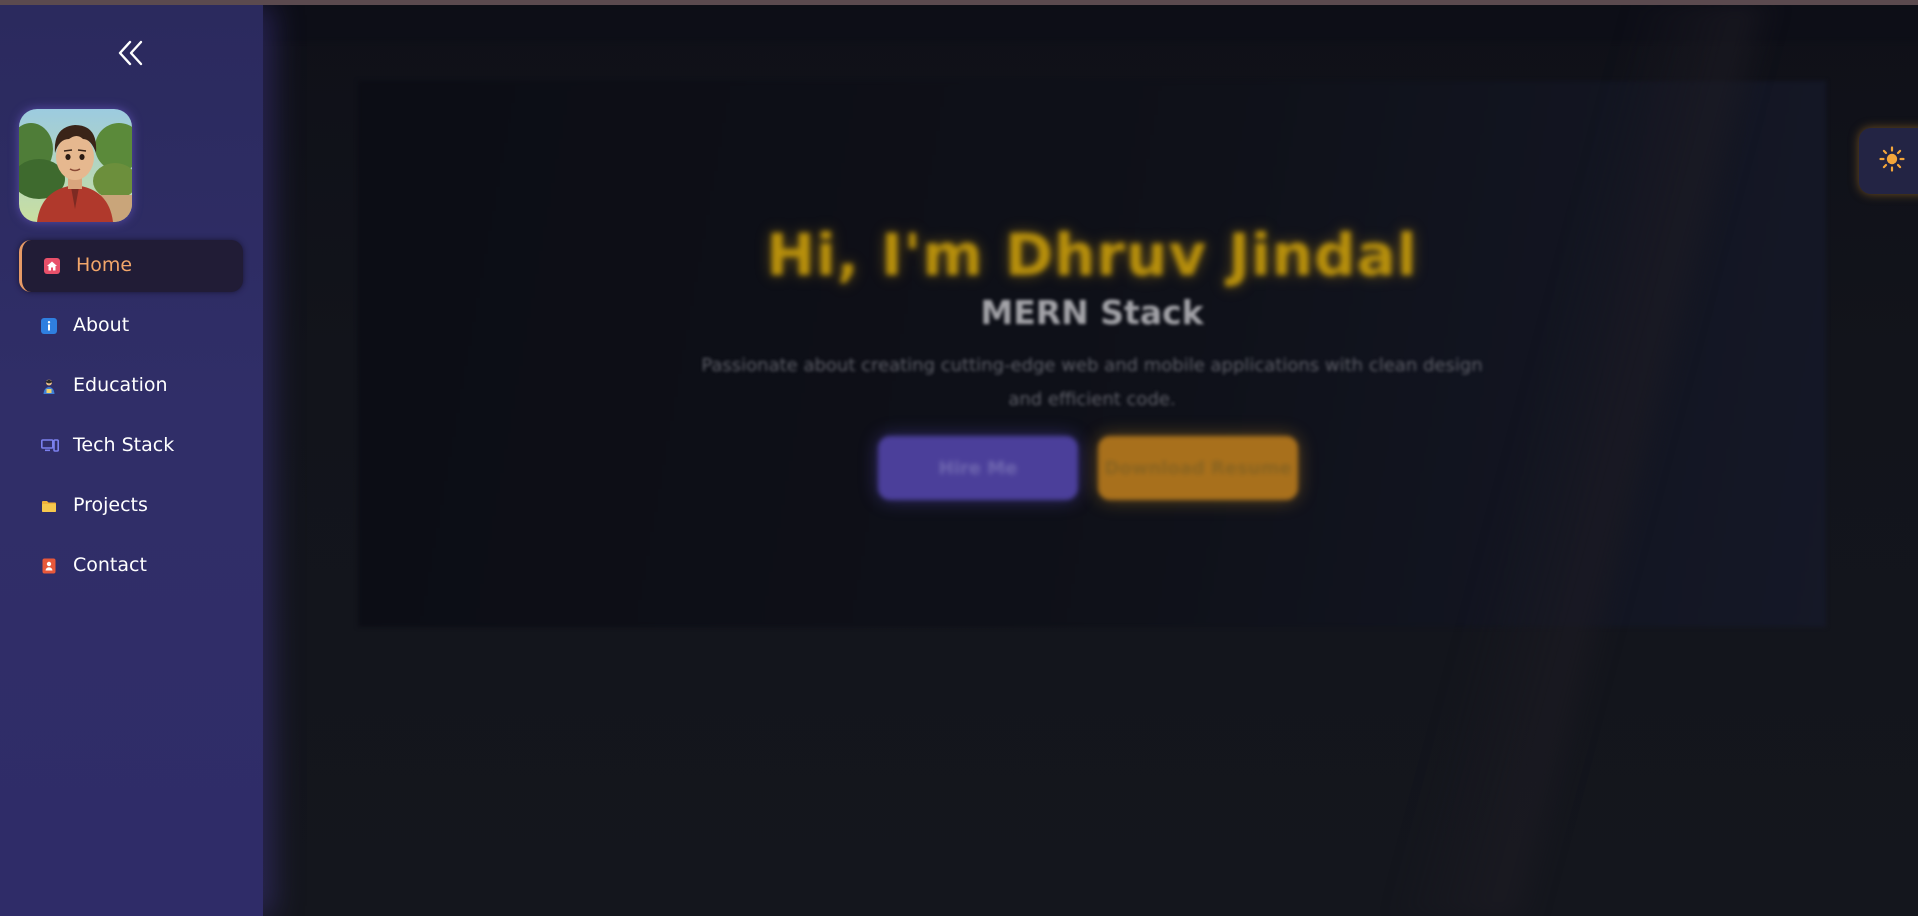 This screenshot has width=1918, height=916. Describe the element at coordinates (49, 386) in the screenshot. I see `student-icon` at that location.